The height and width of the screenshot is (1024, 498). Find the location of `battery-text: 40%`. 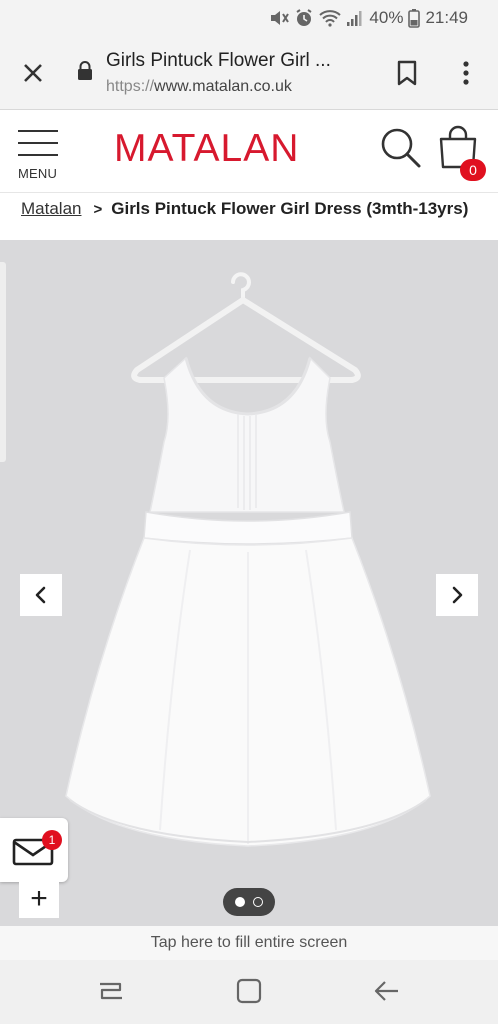

battery-text: 40% is located at coordinates (386, 17).